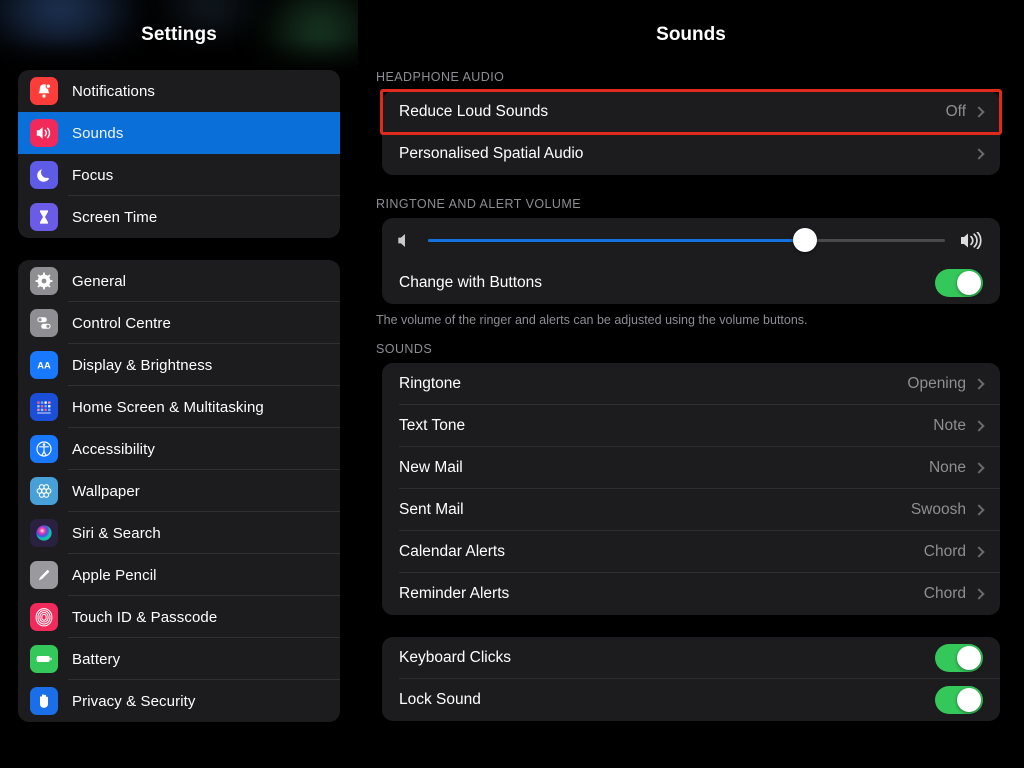 The width and height of the screenshot is (1024, 768). I want to click on moon-icon, so click(44, 175).